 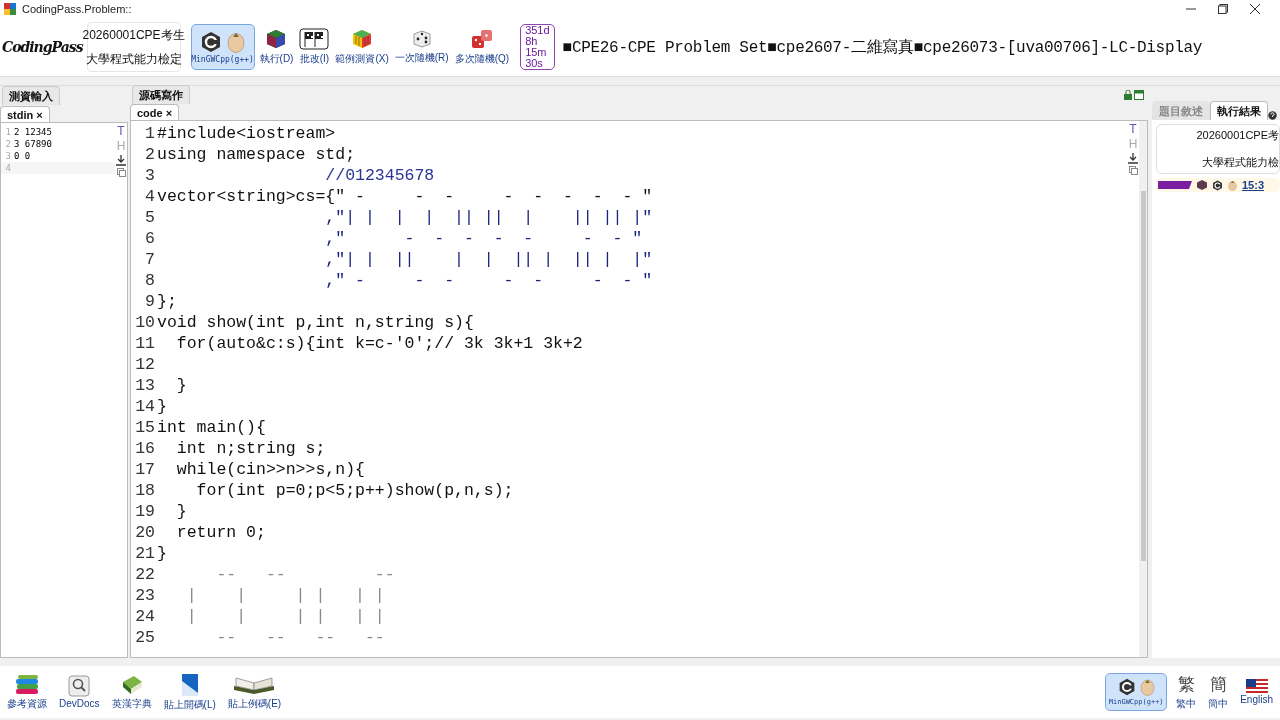 I want to click on toolbar-button: 範例測資(X), so click(x=362, y=47).